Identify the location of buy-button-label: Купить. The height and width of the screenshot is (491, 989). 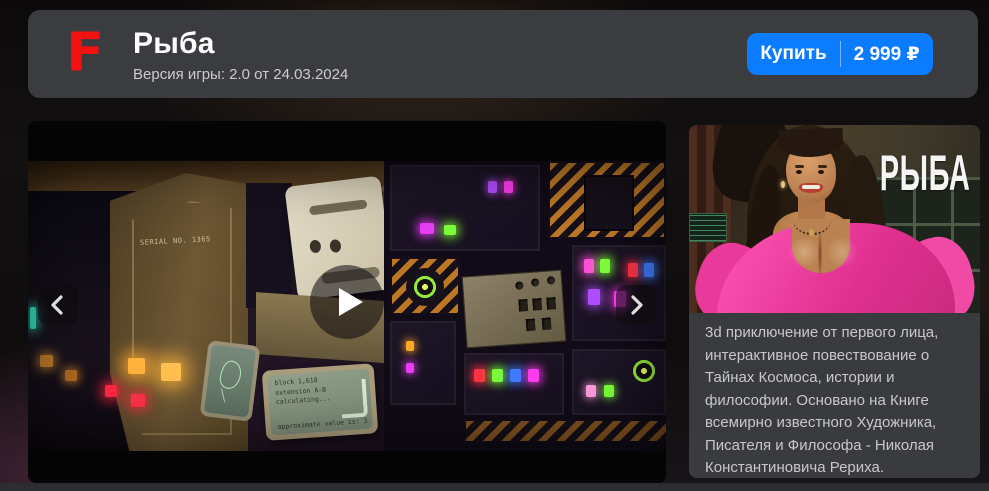
(793, 53).